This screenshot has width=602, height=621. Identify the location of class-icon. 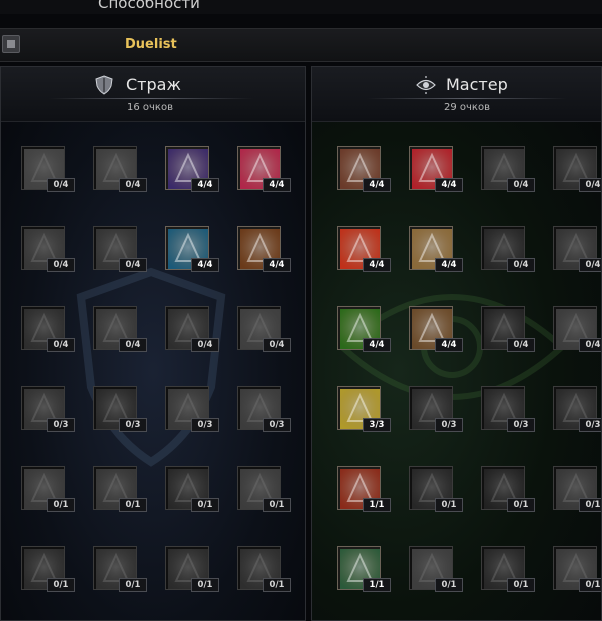
(11, 44).